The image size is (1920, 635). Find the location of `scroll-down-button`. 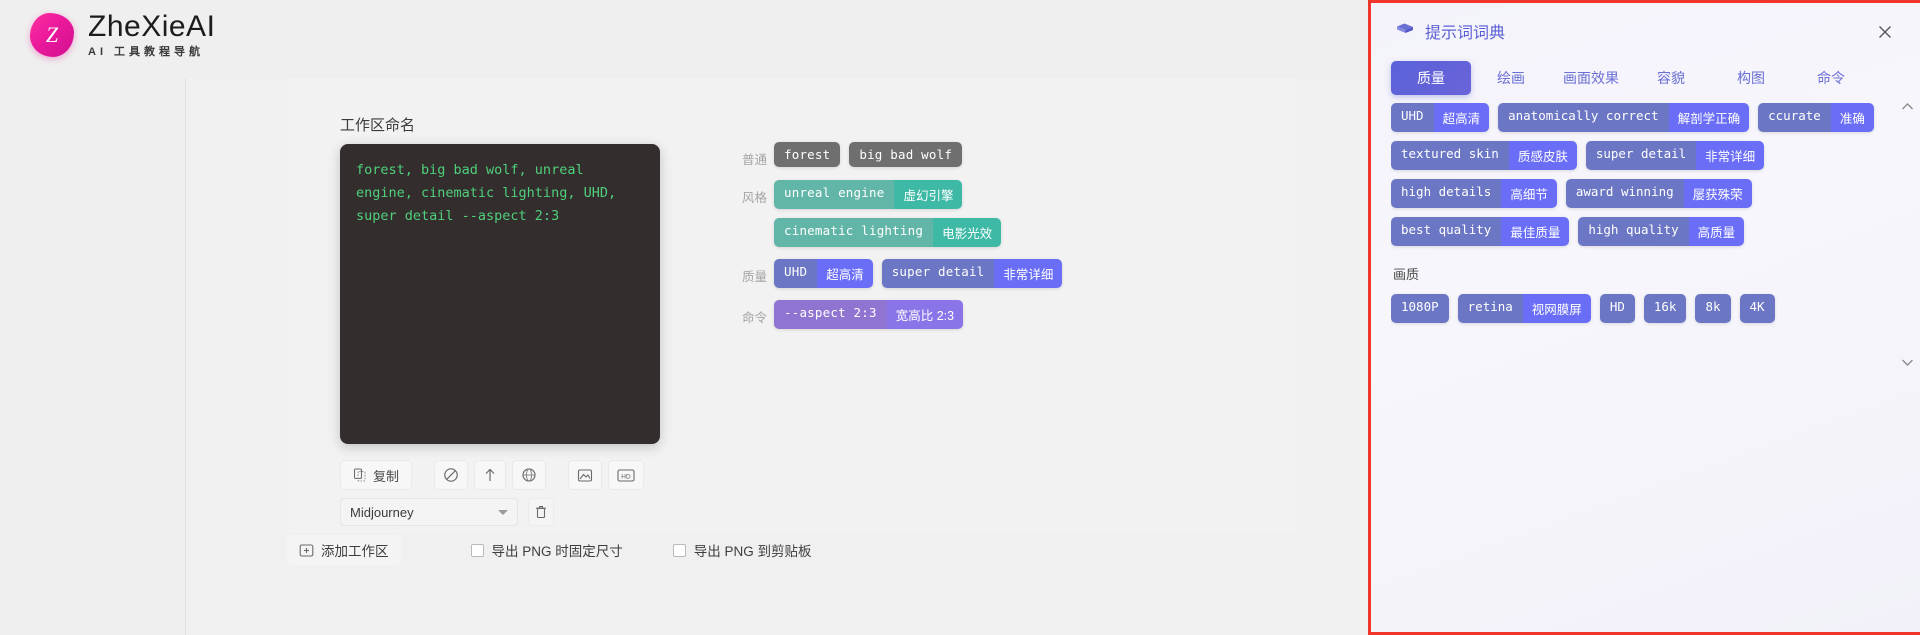

scroll-down-button is located at coordinates (1907, 362).